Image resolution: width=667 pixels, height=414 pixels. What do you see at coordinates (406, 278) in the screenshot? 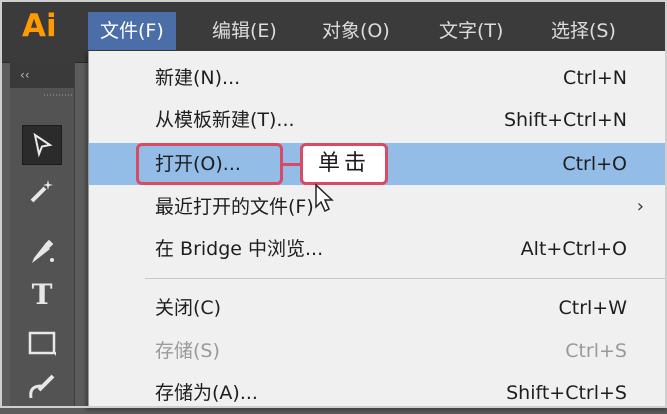
I see `menu-separator` at bounding box center [406, 278].